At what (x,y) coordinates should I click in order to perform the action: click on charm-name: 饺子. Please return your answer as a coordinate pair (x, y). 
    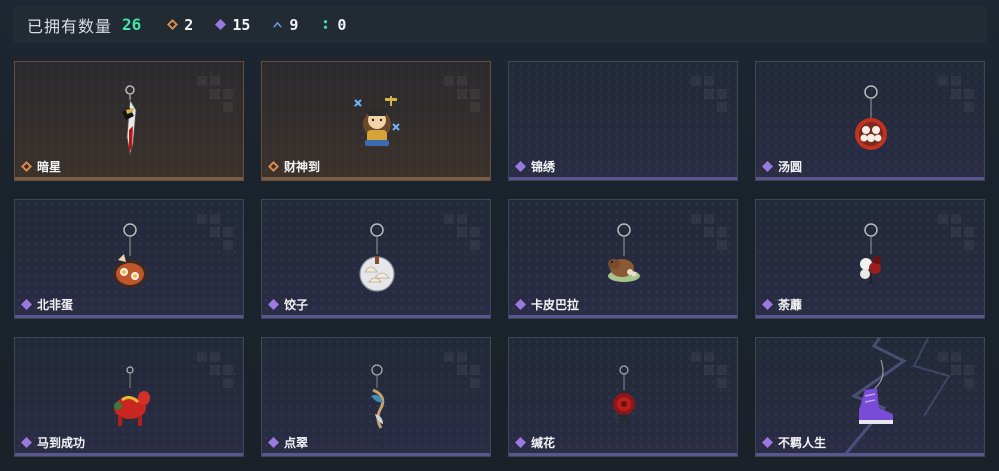
    Looking at the image, I should click on (288, 304).